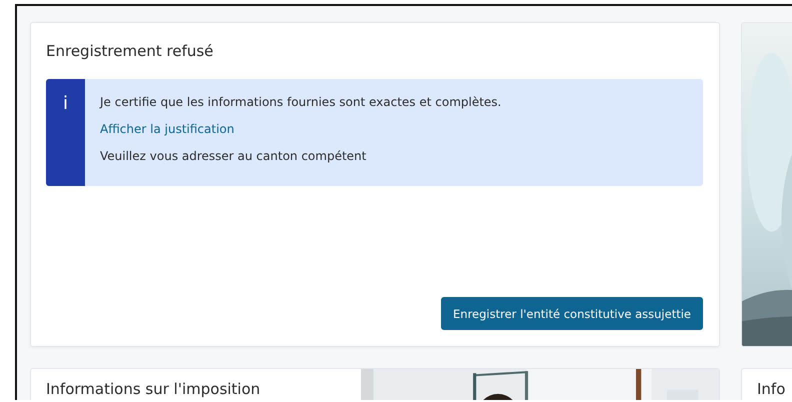  I want to click on note-text: Veuillez vous adresser au canton compétent, so click(234, 156).